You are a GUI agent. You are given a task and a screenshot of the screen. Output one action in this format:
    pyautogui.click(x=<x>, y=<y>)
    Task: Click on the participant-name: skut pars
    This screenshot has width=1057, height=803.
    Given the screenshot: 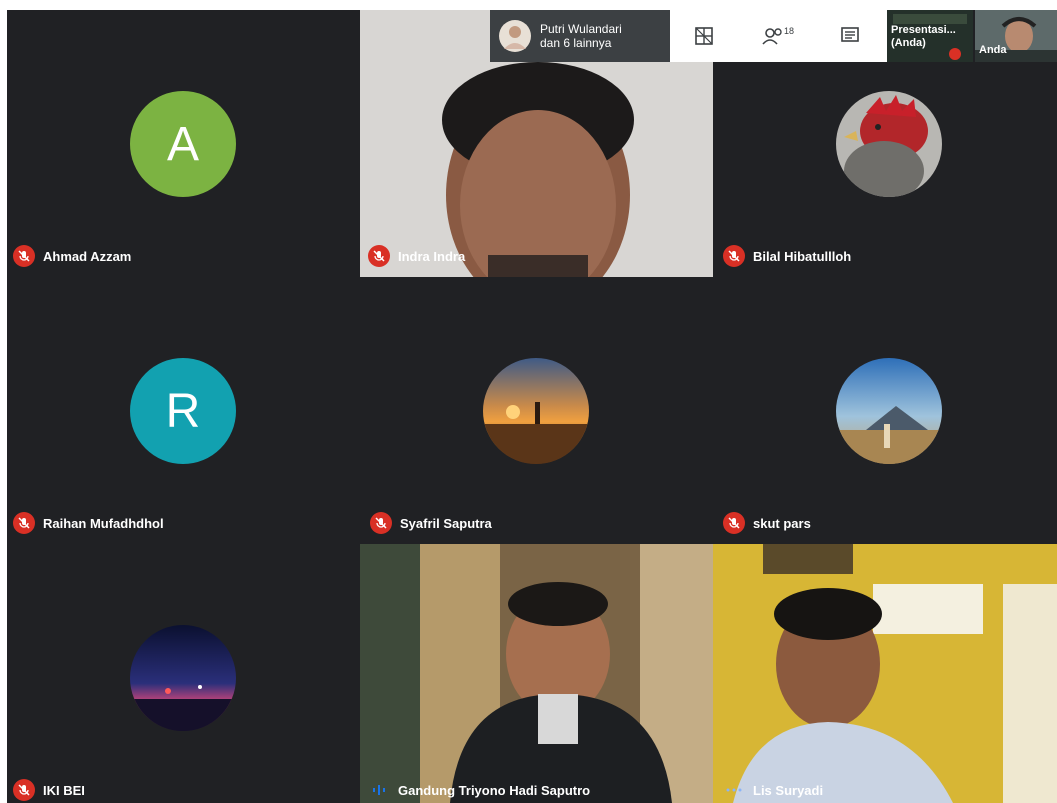 What is the action you would take?
    pyautogui.click(x=782, y=523)
    